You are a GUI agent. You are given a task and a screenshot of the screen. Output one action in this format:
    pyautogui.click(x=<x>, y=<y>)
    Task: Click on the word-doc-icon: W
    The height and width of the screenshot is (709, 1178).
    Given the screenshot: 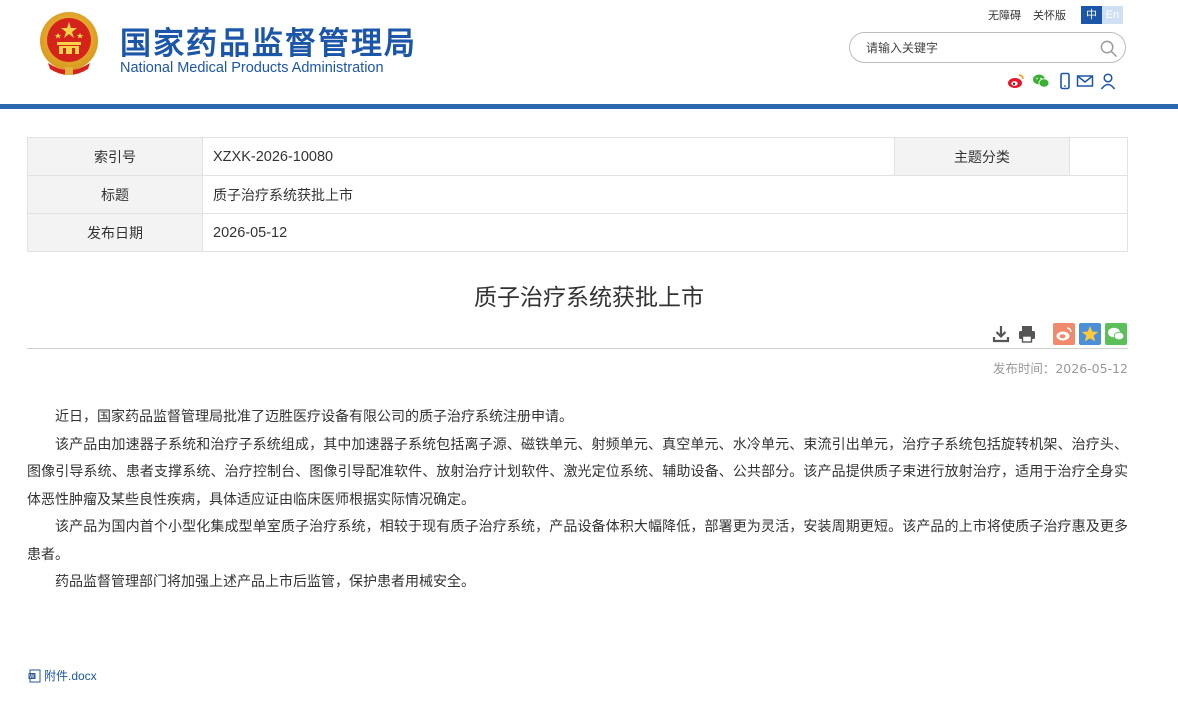 What is the action you would take?
    pyautogui.click(x=34, y=676)
    